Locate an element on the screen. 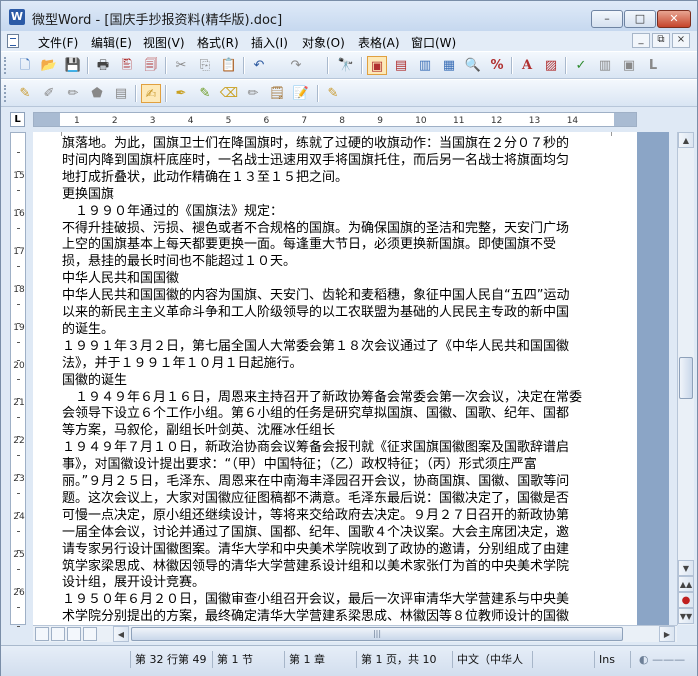  vertical-ruler-number: 25 is located at coordinates (19, 555).